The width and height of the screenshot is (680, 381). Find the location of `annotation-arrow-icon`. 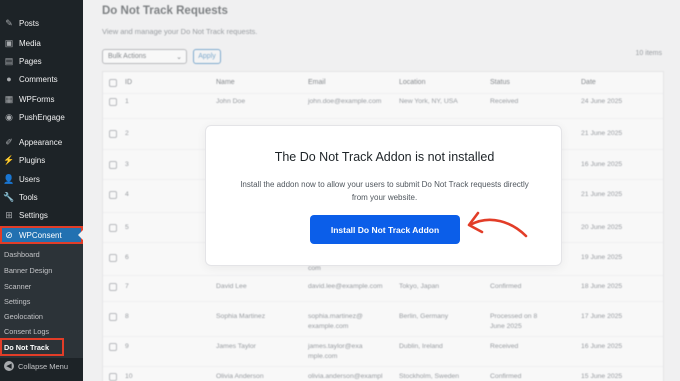

annotation-arrow-icon is located at coordinates (497, 224).